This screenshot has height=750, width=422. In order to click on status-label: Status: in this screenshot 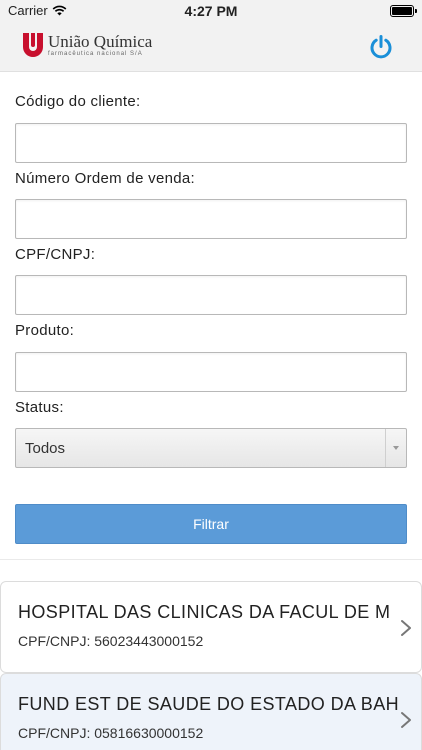, I will do `click(39, 407)`.